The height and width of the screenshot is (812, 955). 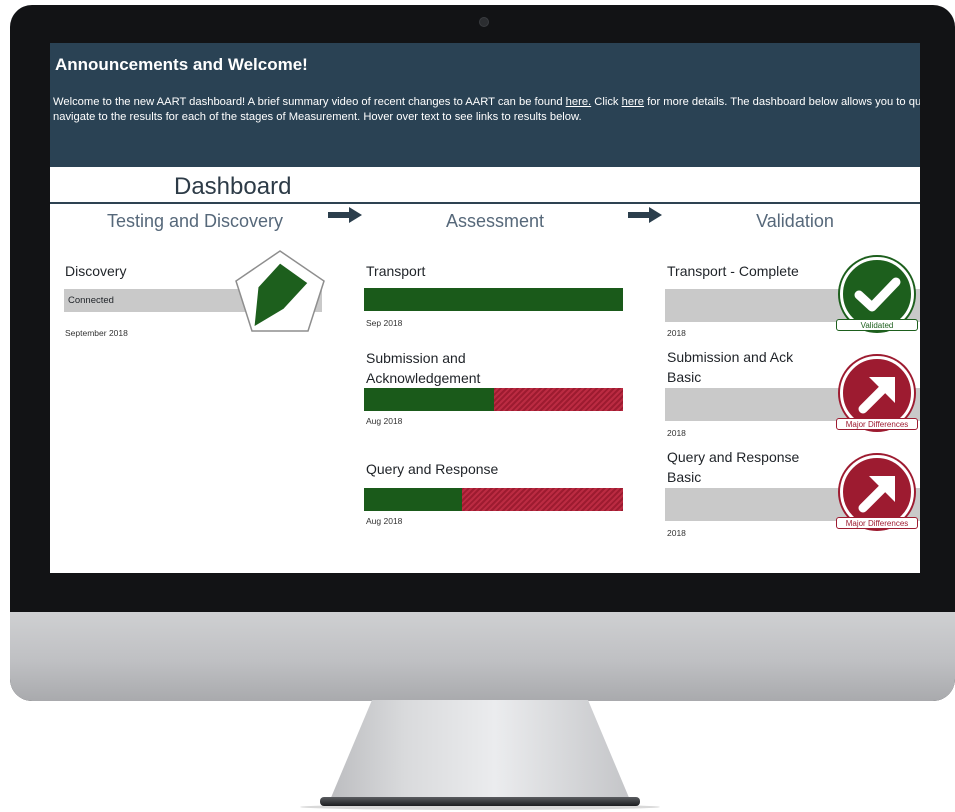 What do you see at coordinates (542, 499) in the screenshot?
I see `assessment-query-fail-segment` at bounding box center [542, 499].